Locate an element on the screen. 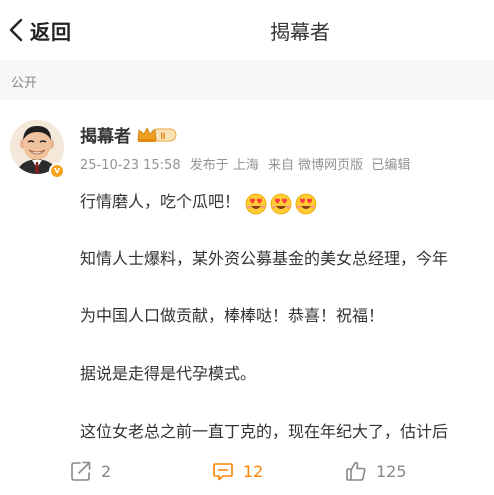  share-button: 2 is located at coordinates (90, 471).